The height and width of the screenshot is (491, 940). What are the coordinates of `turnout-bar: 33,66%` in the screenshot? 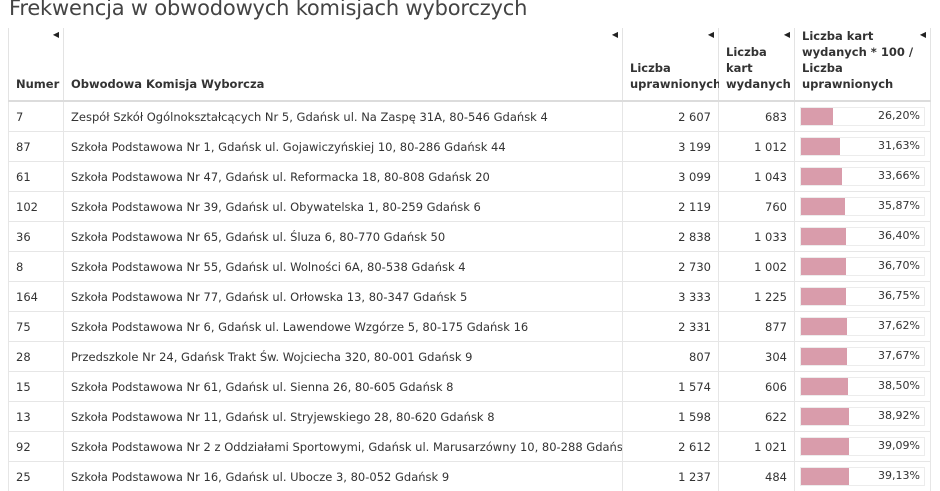 It's located at (862, 176).